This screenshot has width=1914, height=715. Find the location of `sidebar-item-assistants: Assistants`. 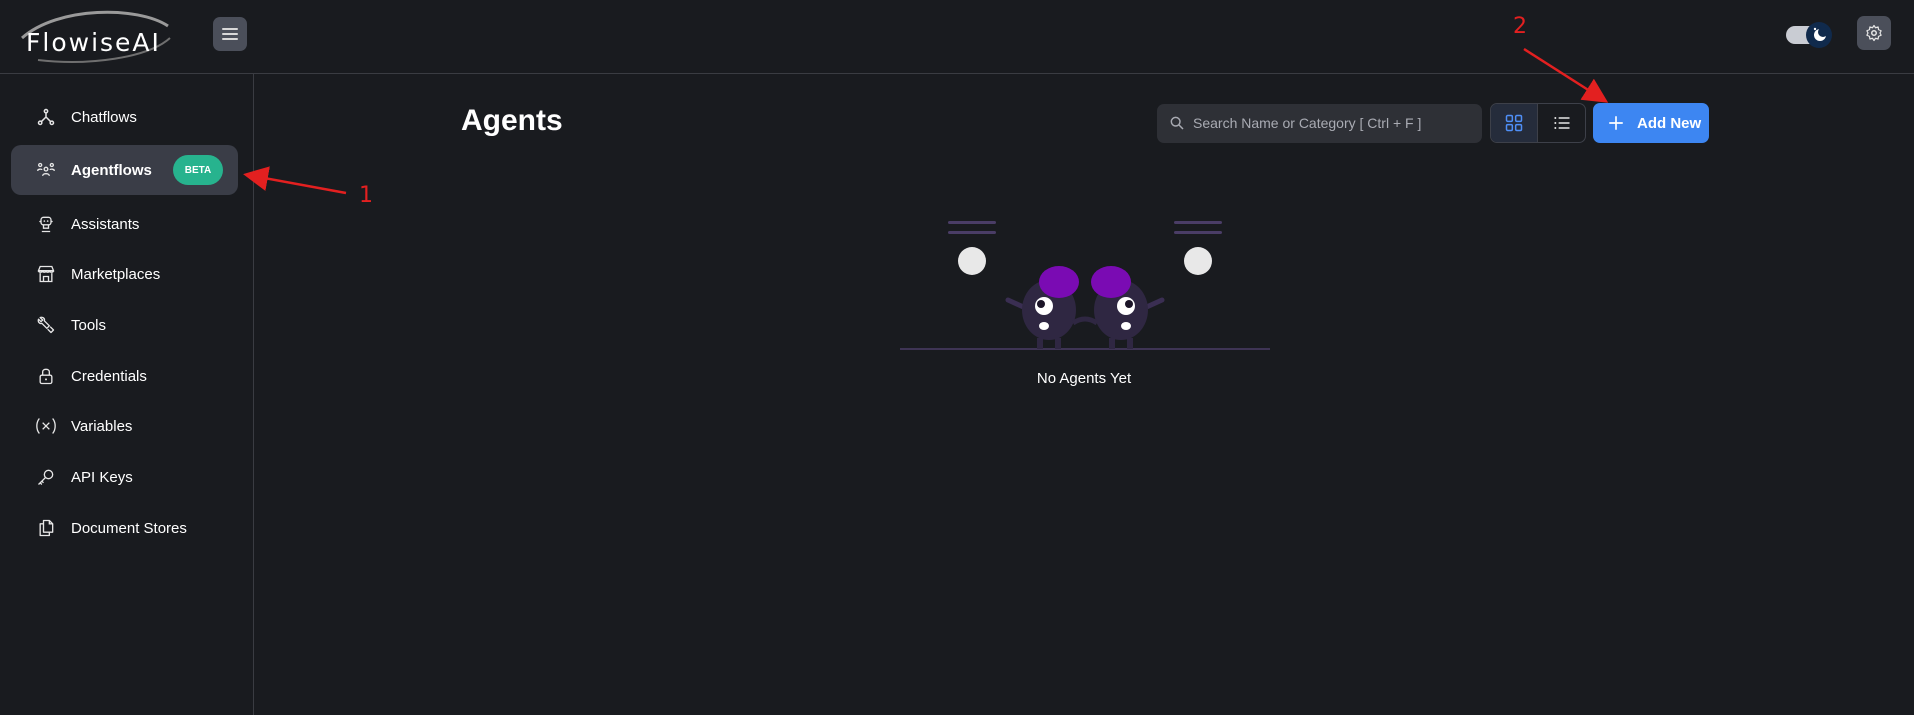

sidebar-item-assistants: Assistants is located at coordinates (124, 224).